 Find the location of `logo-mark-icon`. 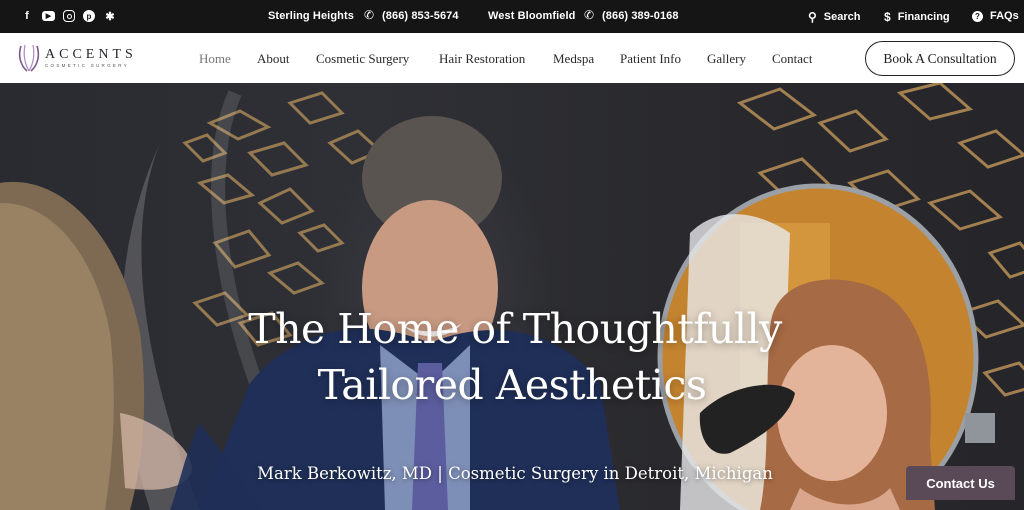

logo-mark-icon is located at coordinates (29, 58).